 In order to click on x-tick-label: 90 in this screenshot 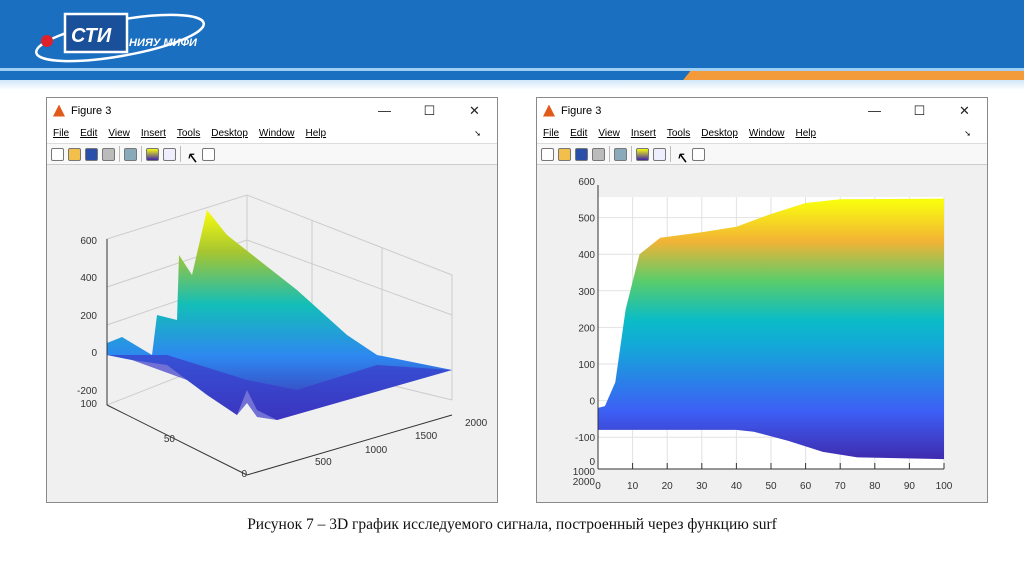, I will do `click(910, 486)`.